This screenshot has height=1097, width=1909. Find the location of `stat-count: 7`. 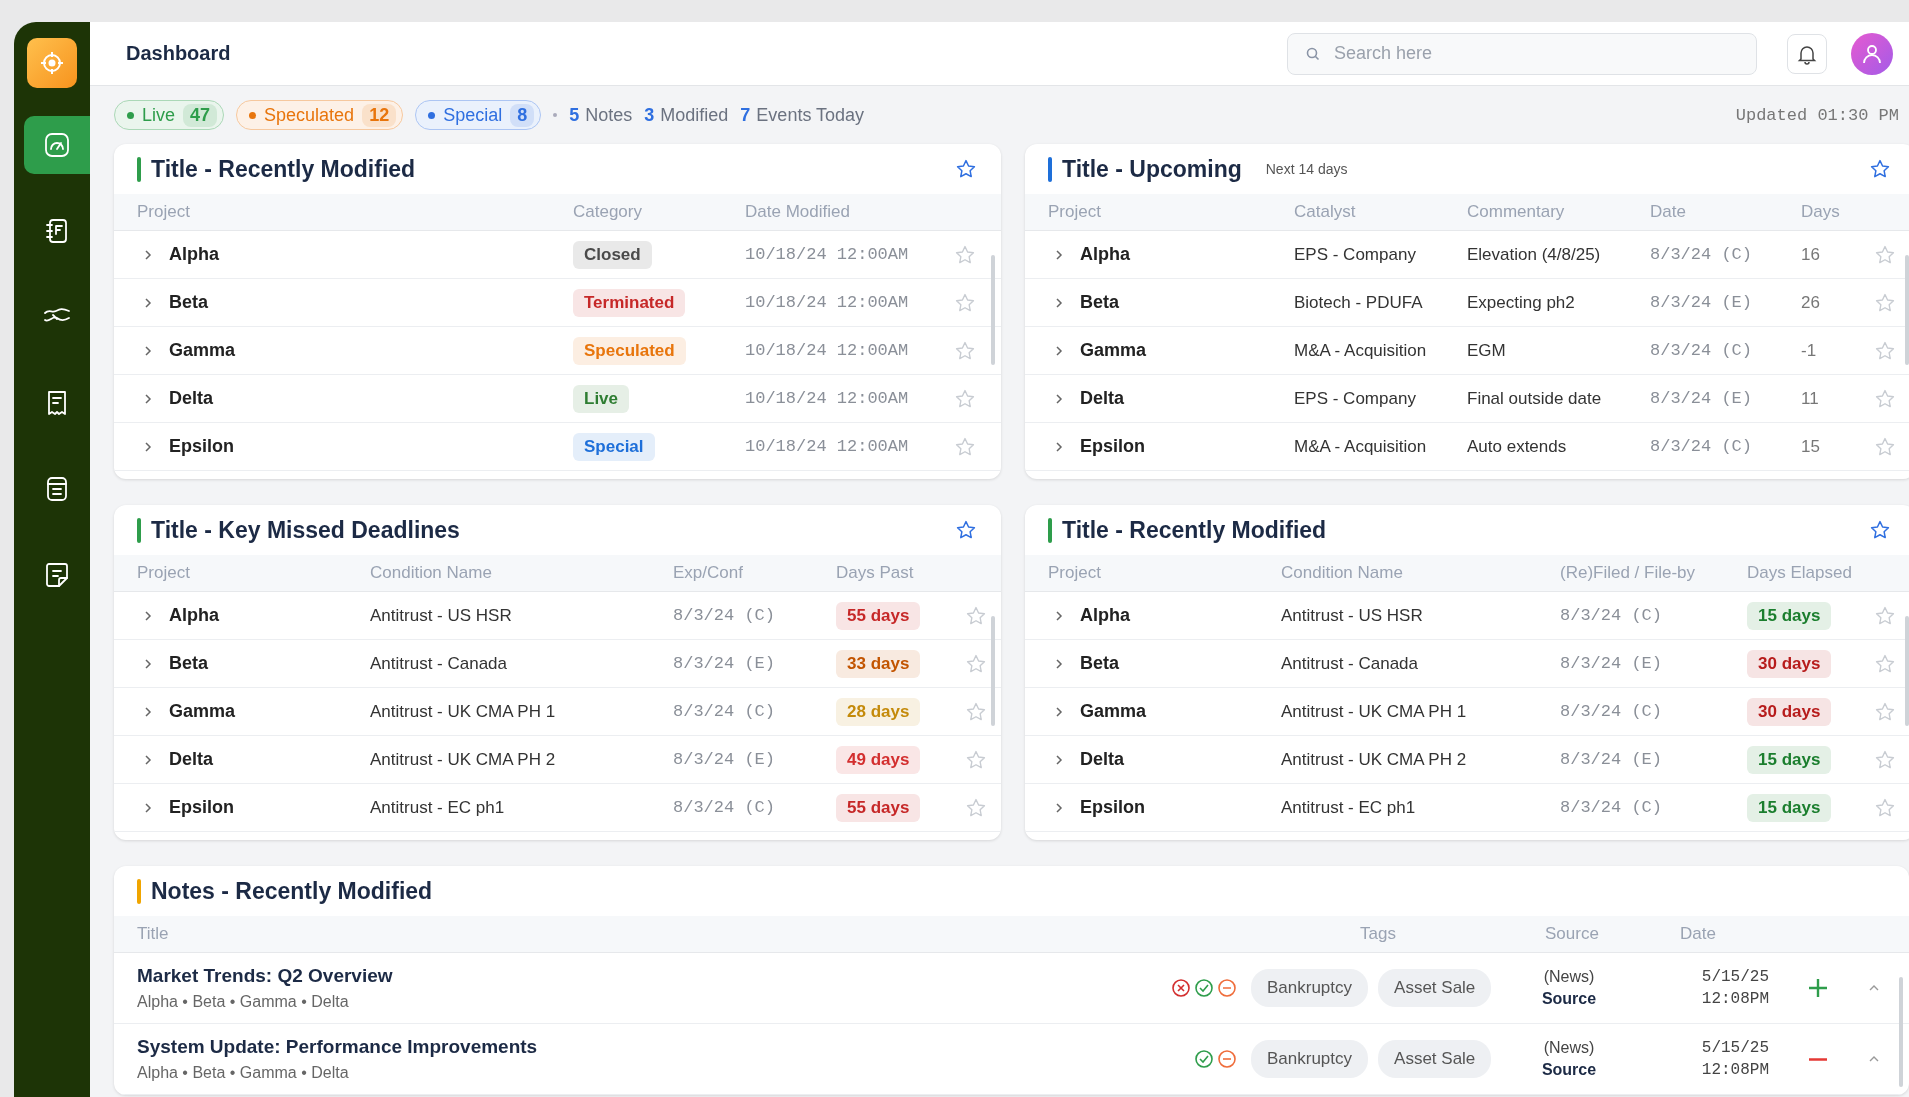

stat-count: 7 is located at coordinates (745, 115).